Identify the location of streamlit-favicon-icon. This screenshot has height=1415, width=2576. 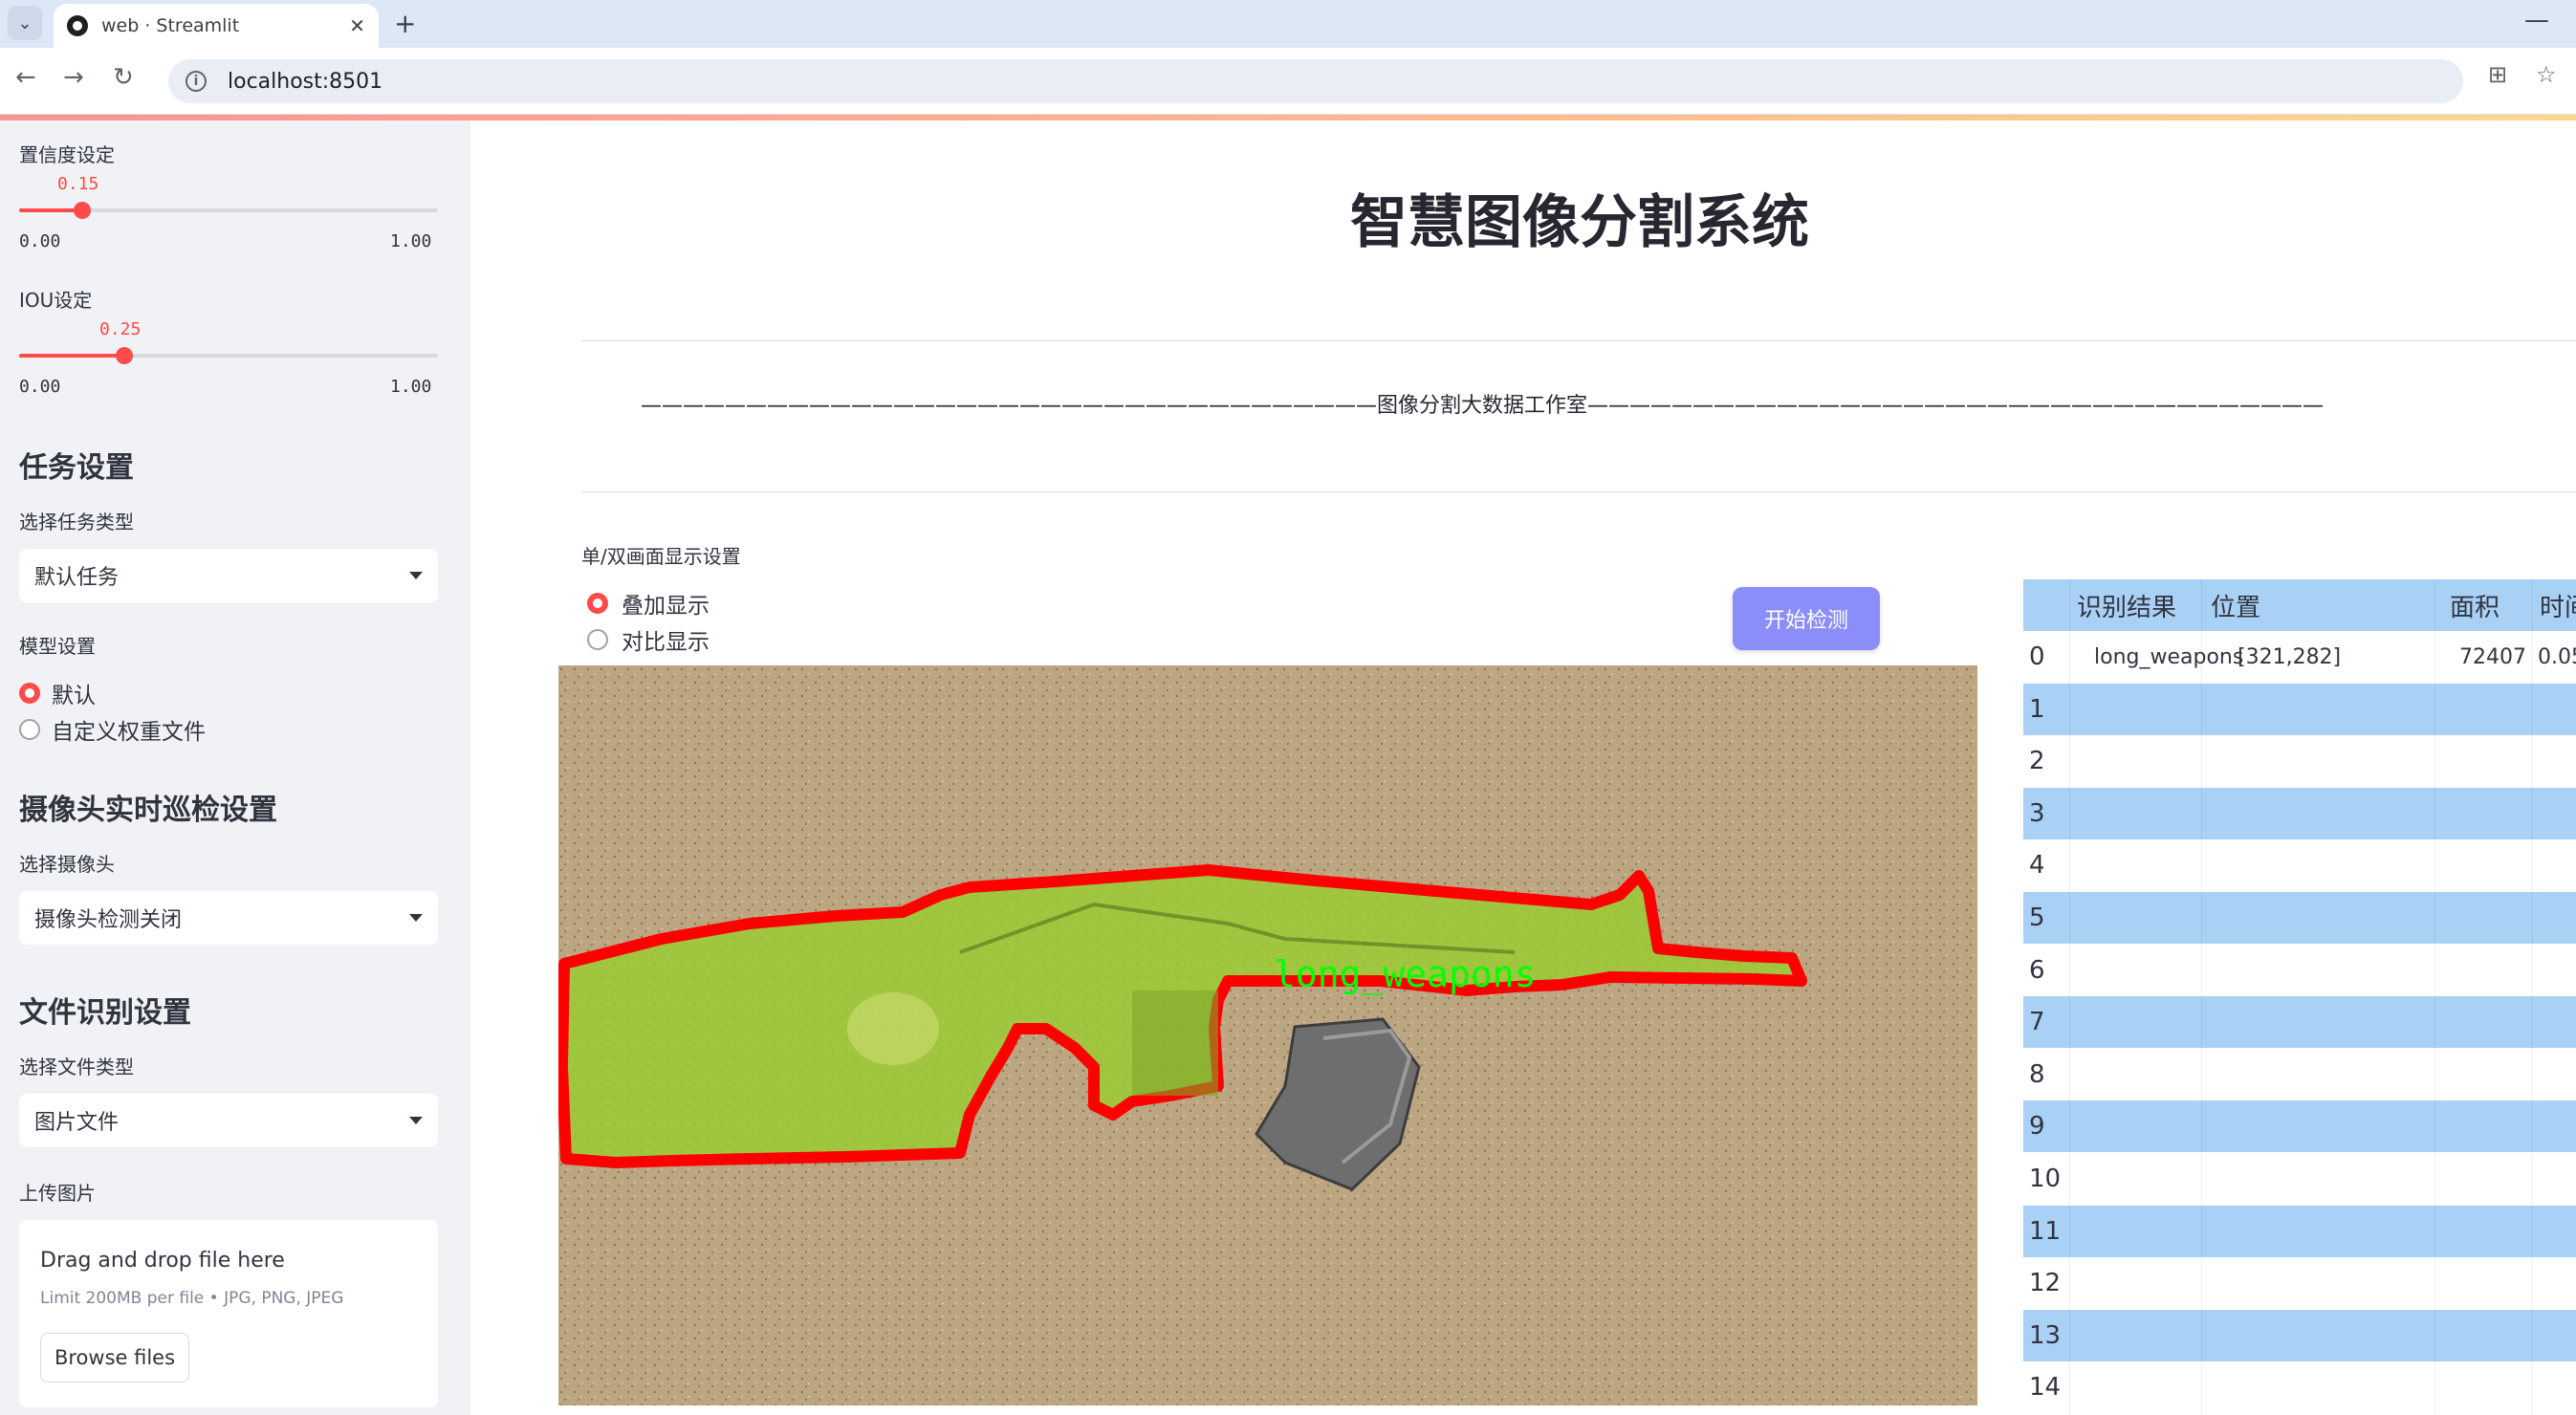
(77, 25).